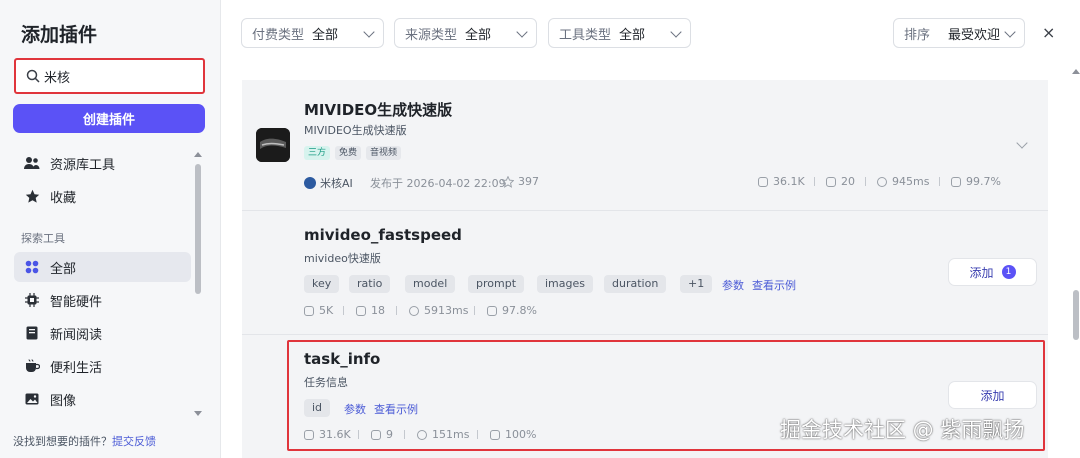  I want to click on stat-bots: 20, so click(840, 181).